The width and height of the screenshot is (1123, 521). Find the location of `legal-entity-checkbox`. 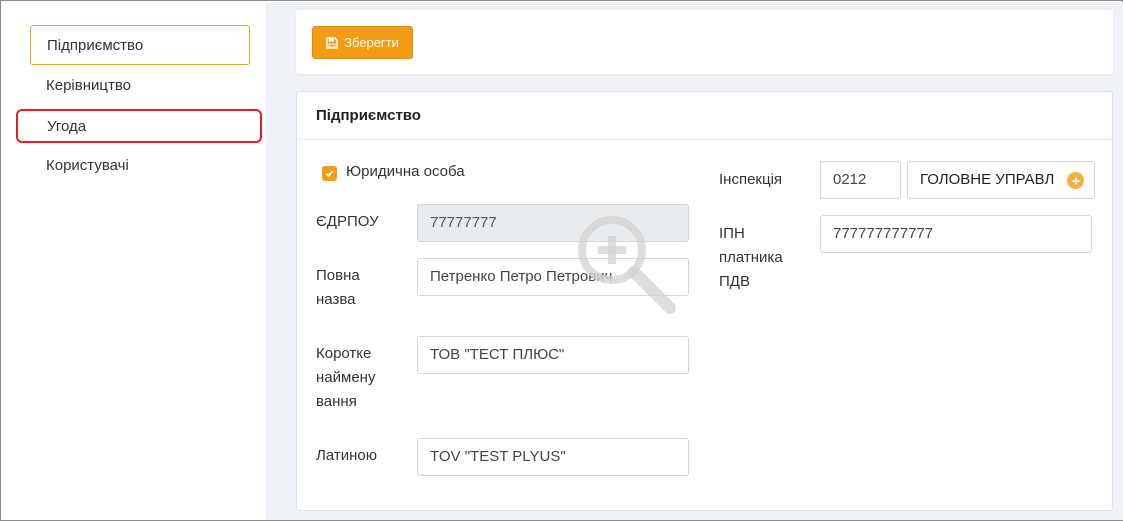

legal-entity-checkbox is located at coordinates (329, 173).